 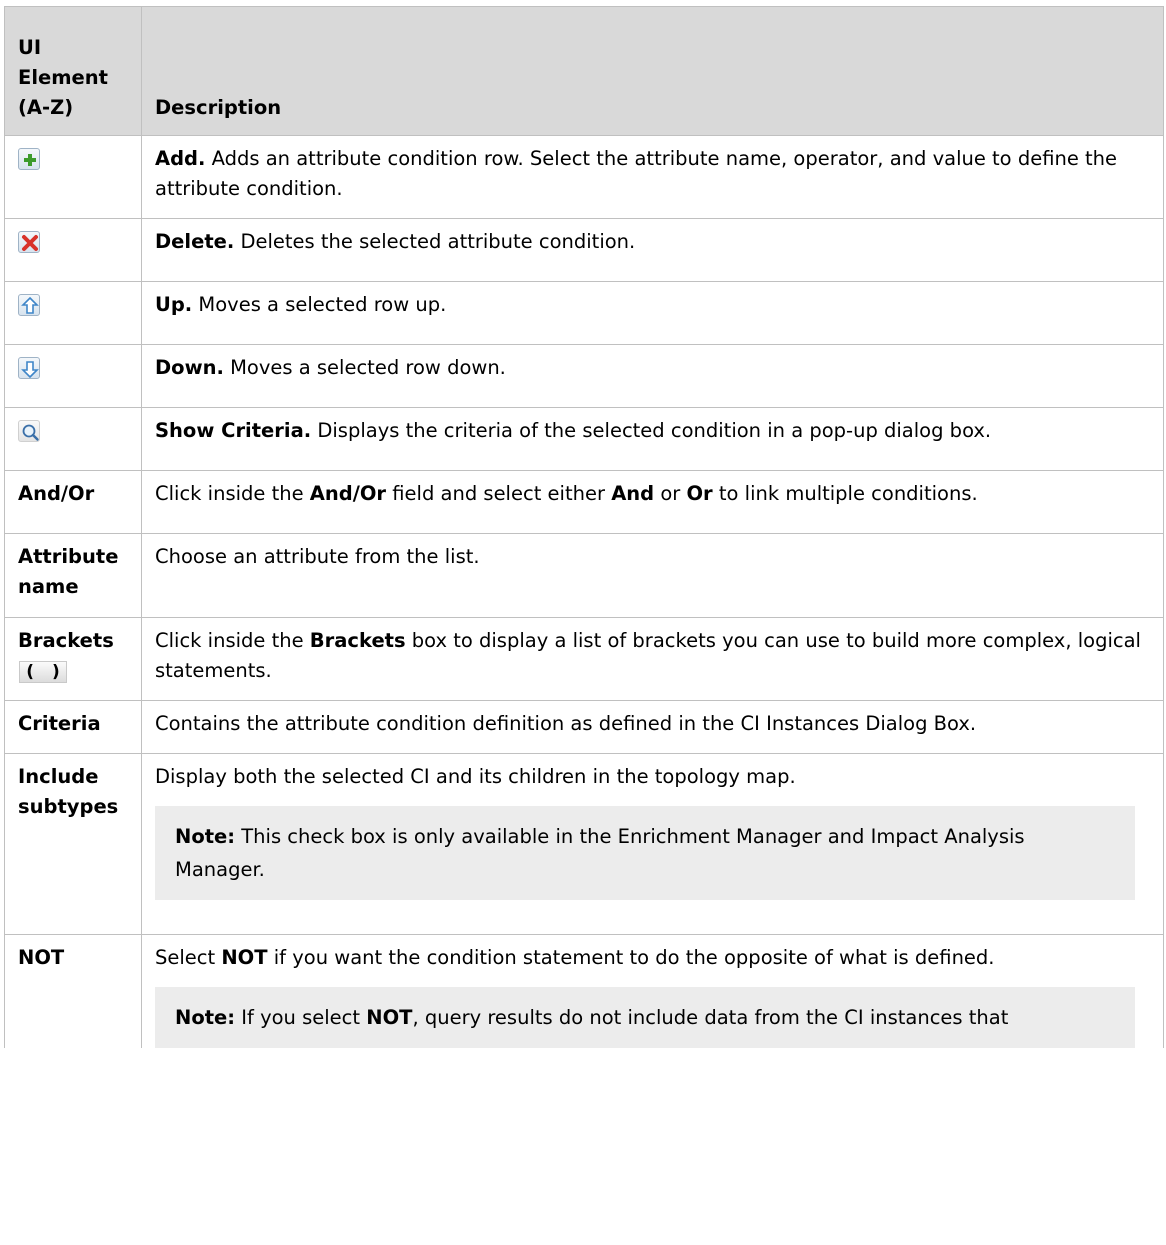 I want to click on element-cell: Include subtypes, so click(x=73, y=844).